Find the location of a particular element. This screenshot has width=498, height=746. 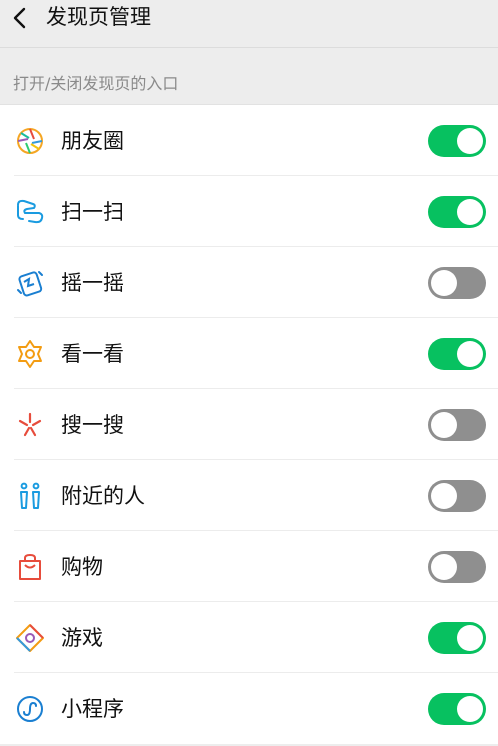

search-icon is located at coordinates (30, 424).